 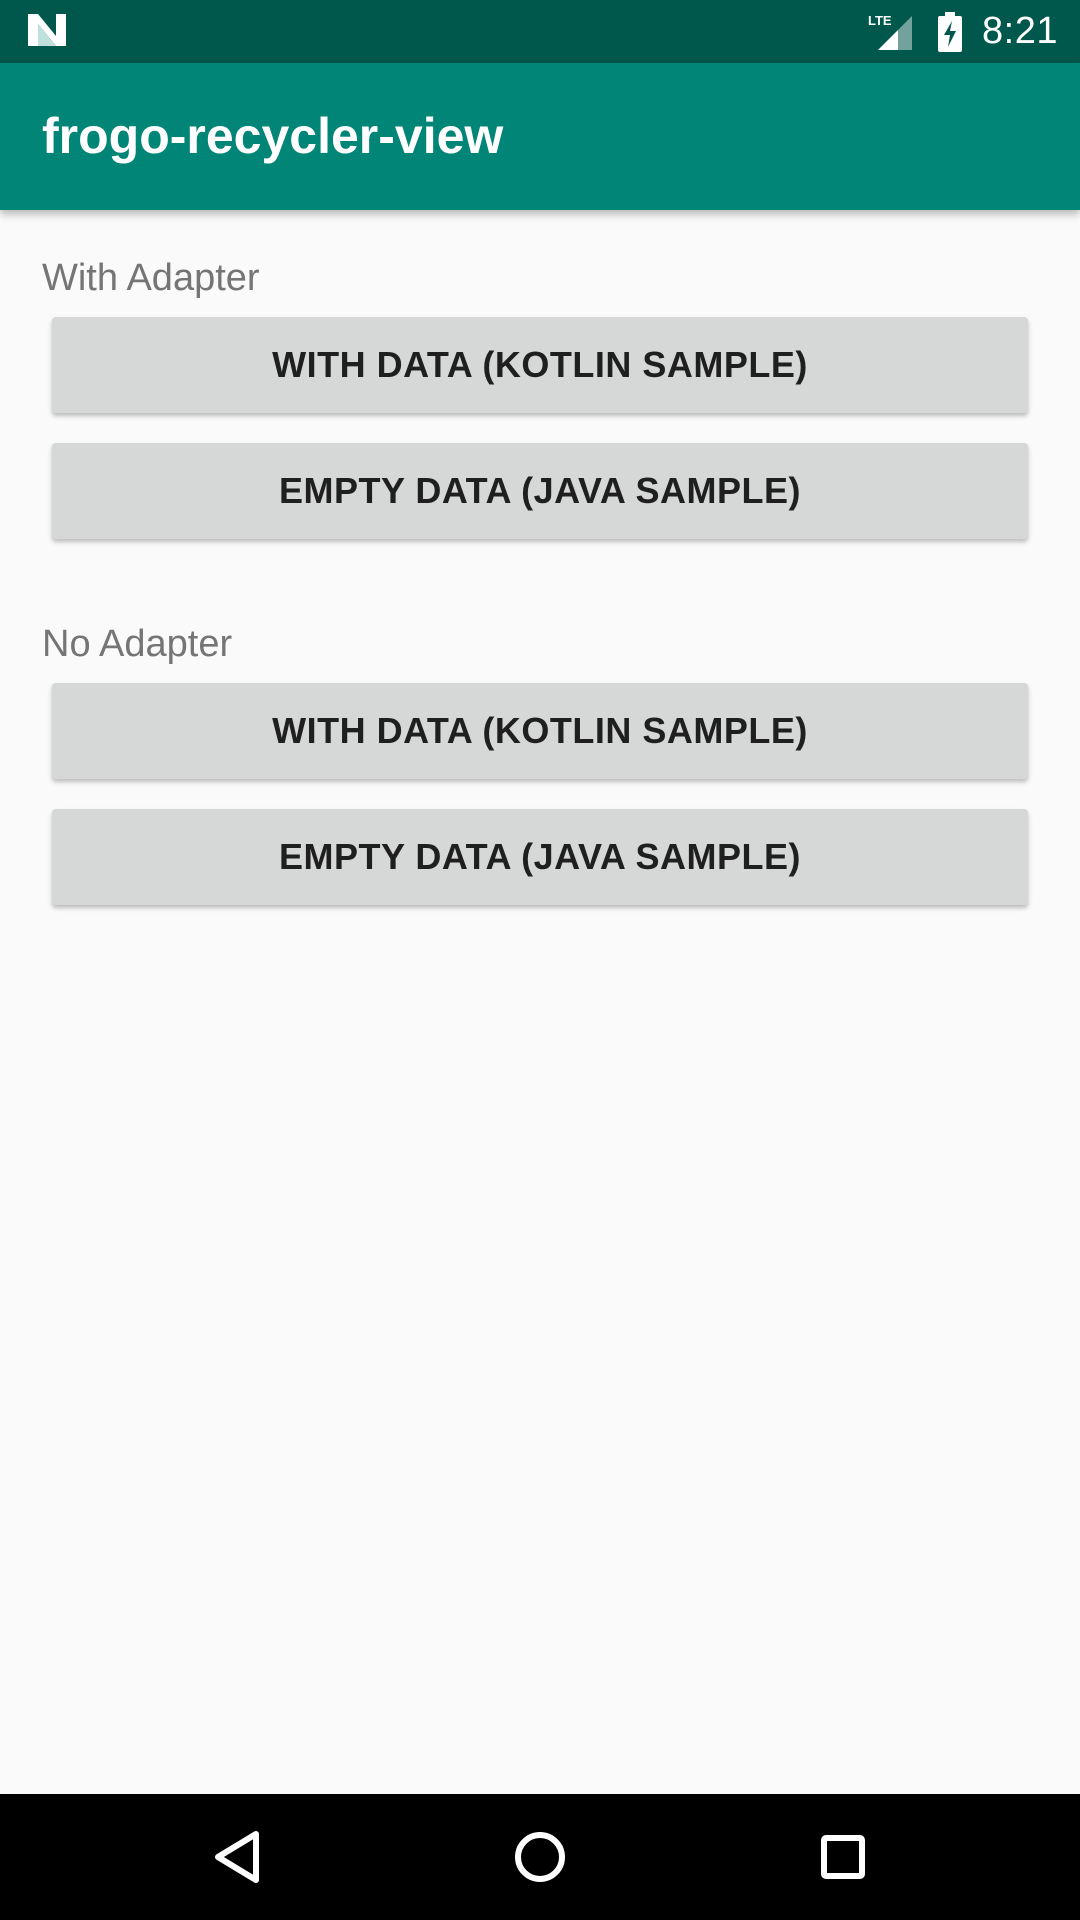 What do you see at coordinates (540, 365) in the screenshot?
I see `with-adapter-with-data-button: WITH DATA (KOTLIN SAMPLE)` at bounding box center [540, 365].